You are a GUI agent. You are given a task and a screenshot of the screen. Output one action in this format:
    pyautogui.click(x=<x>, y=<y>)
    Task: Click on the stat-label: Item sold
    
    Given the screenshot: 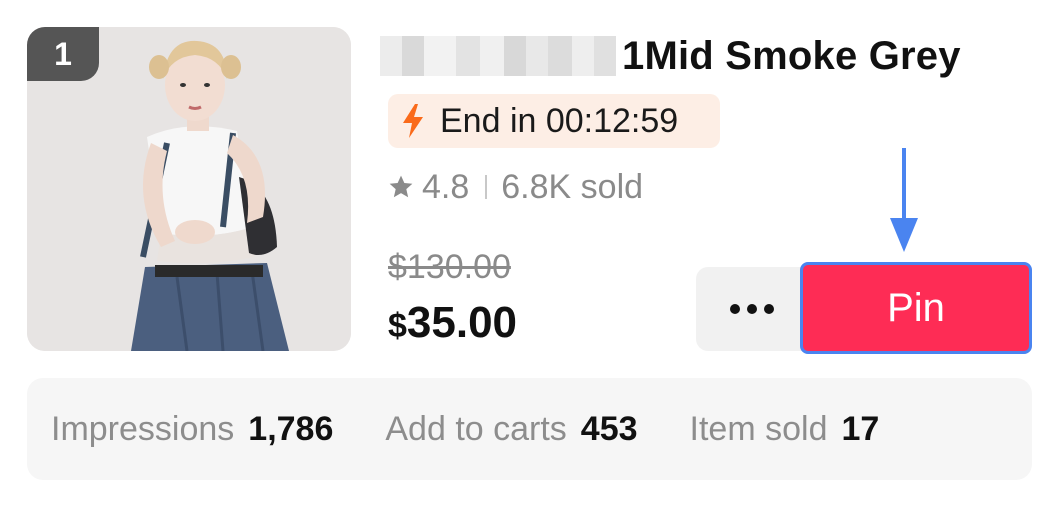 What is the action you would take?
    pyautogui.click(x=758, y=428)
    